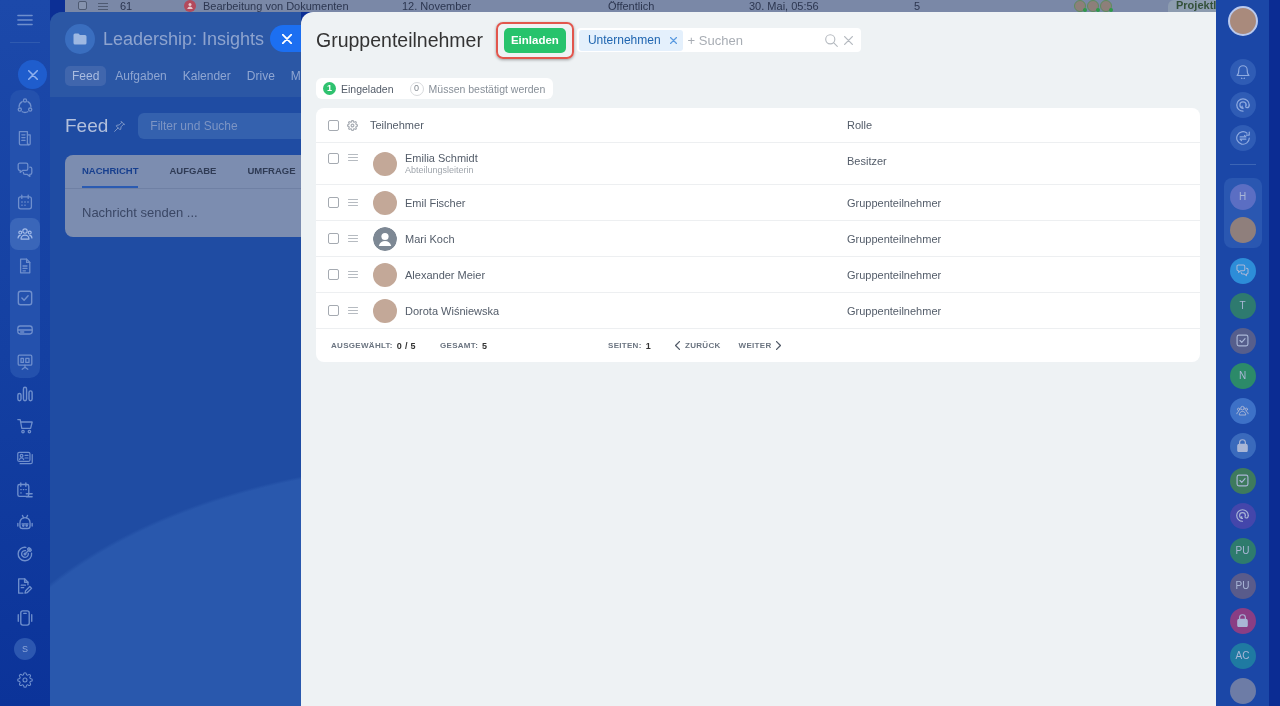 Image resolution: width=1280 pixels, height=706 pixels. What do you see at coordinates (25, 586) in the screenshot?
I see `document-edit-icon` at bounding box center [25, 586].